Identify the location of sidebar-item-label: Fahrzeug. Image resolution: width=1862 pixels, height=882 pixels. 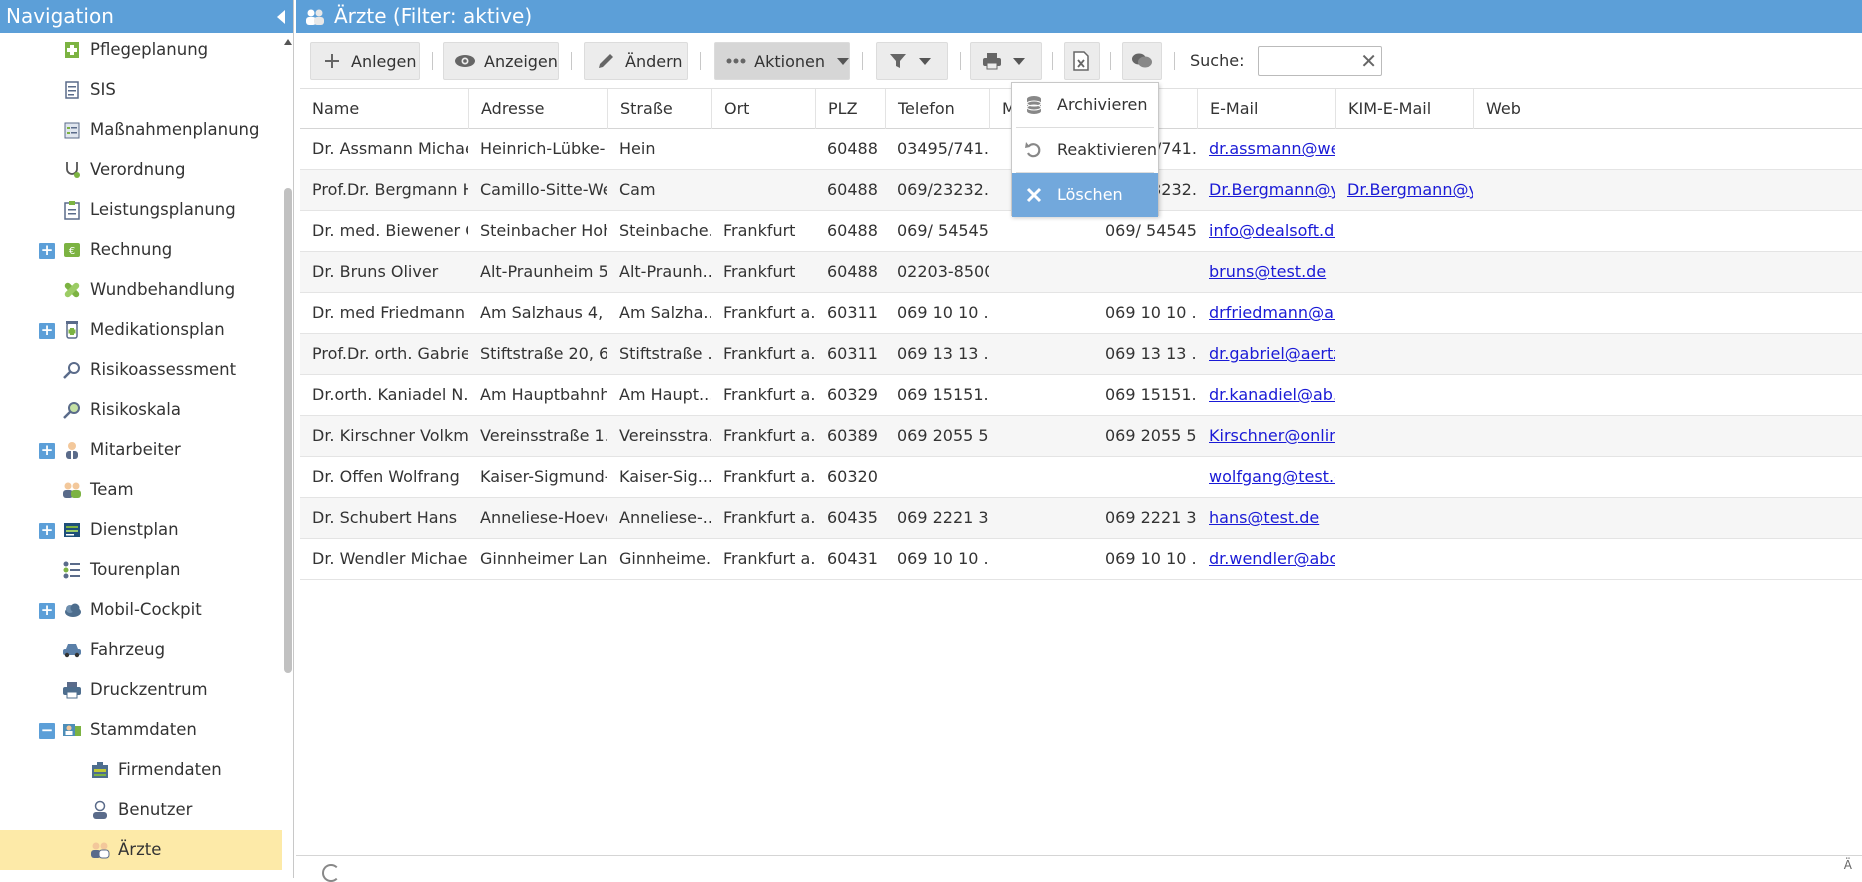
(128, 649).